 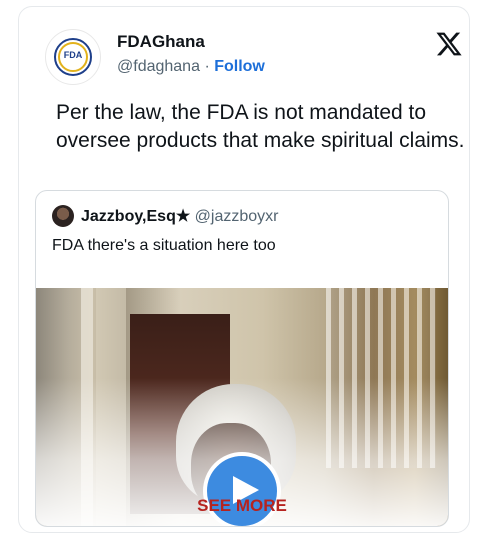 What do you see at coordinates (242, 506) in the screenshot?
I see `see-more-link: SEE MORE` at bounding box center [242, 506].